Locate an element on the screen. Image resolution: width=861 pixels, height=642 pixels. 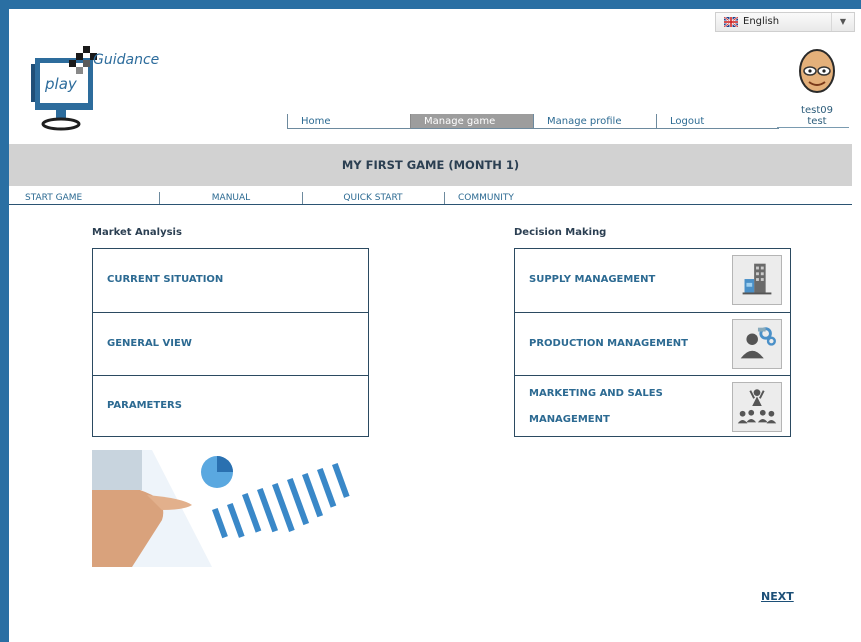
market-analysis-heading: Market Analysis is located at coordinates (137, 232).